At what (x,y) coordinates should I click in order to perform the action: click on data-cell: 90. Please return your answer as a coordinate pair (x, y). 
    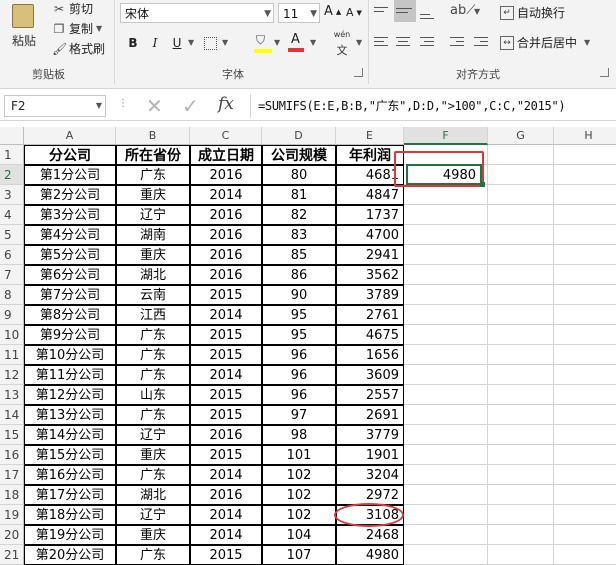
    Looking at the image, I should click on (299, 295).